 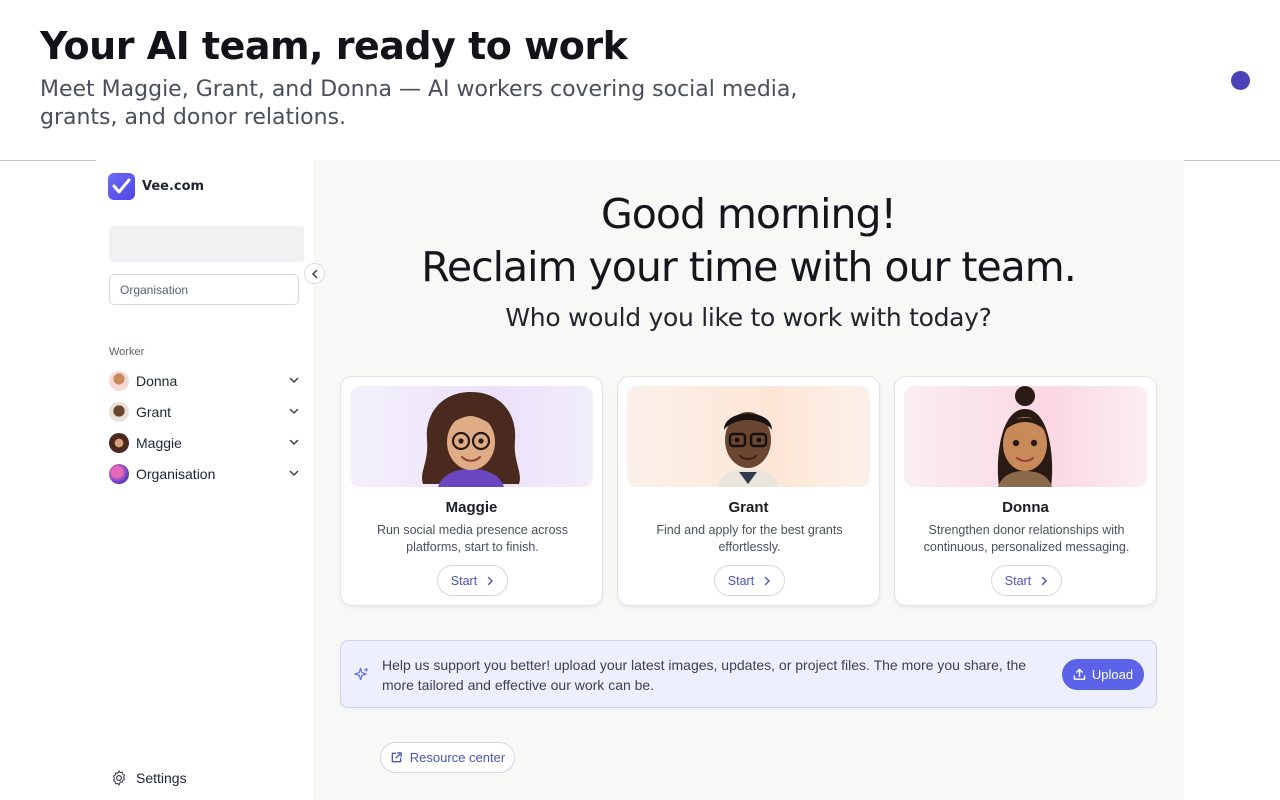 What do you see at coordinates (361, 674) in the screenshot?
I see `sparkle-icon` at bounding box center [361, 674].